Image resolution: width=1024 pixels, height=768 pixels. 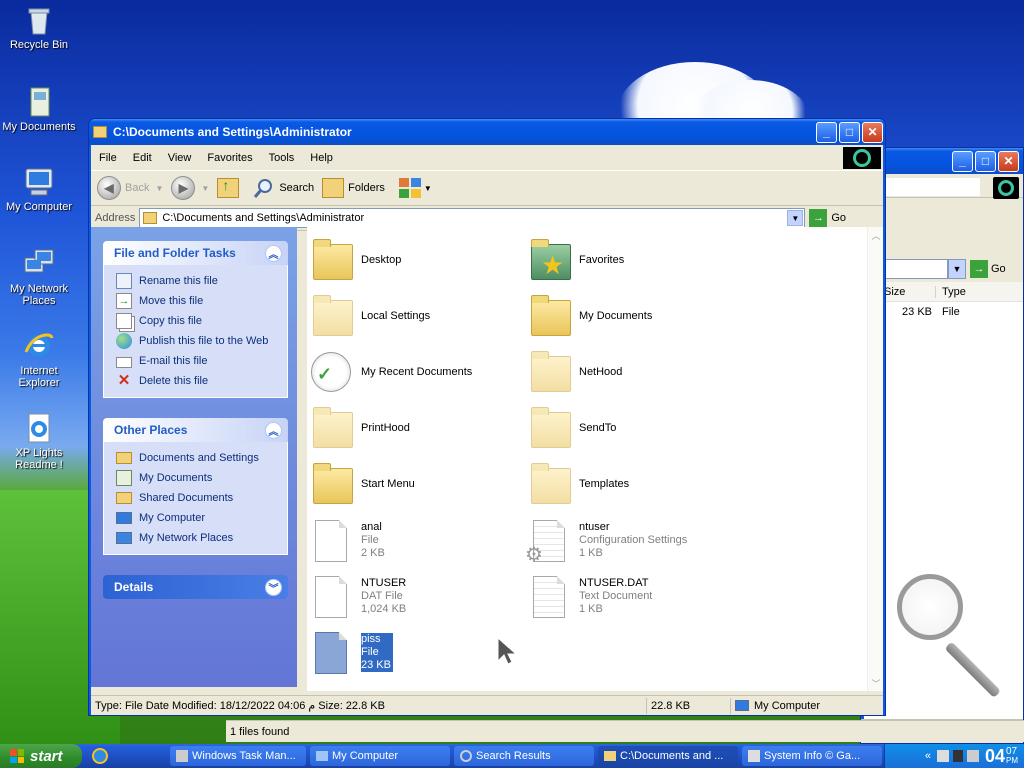 I want to click on place-my-network-places: My Network Places, so click(x=201, y=538).